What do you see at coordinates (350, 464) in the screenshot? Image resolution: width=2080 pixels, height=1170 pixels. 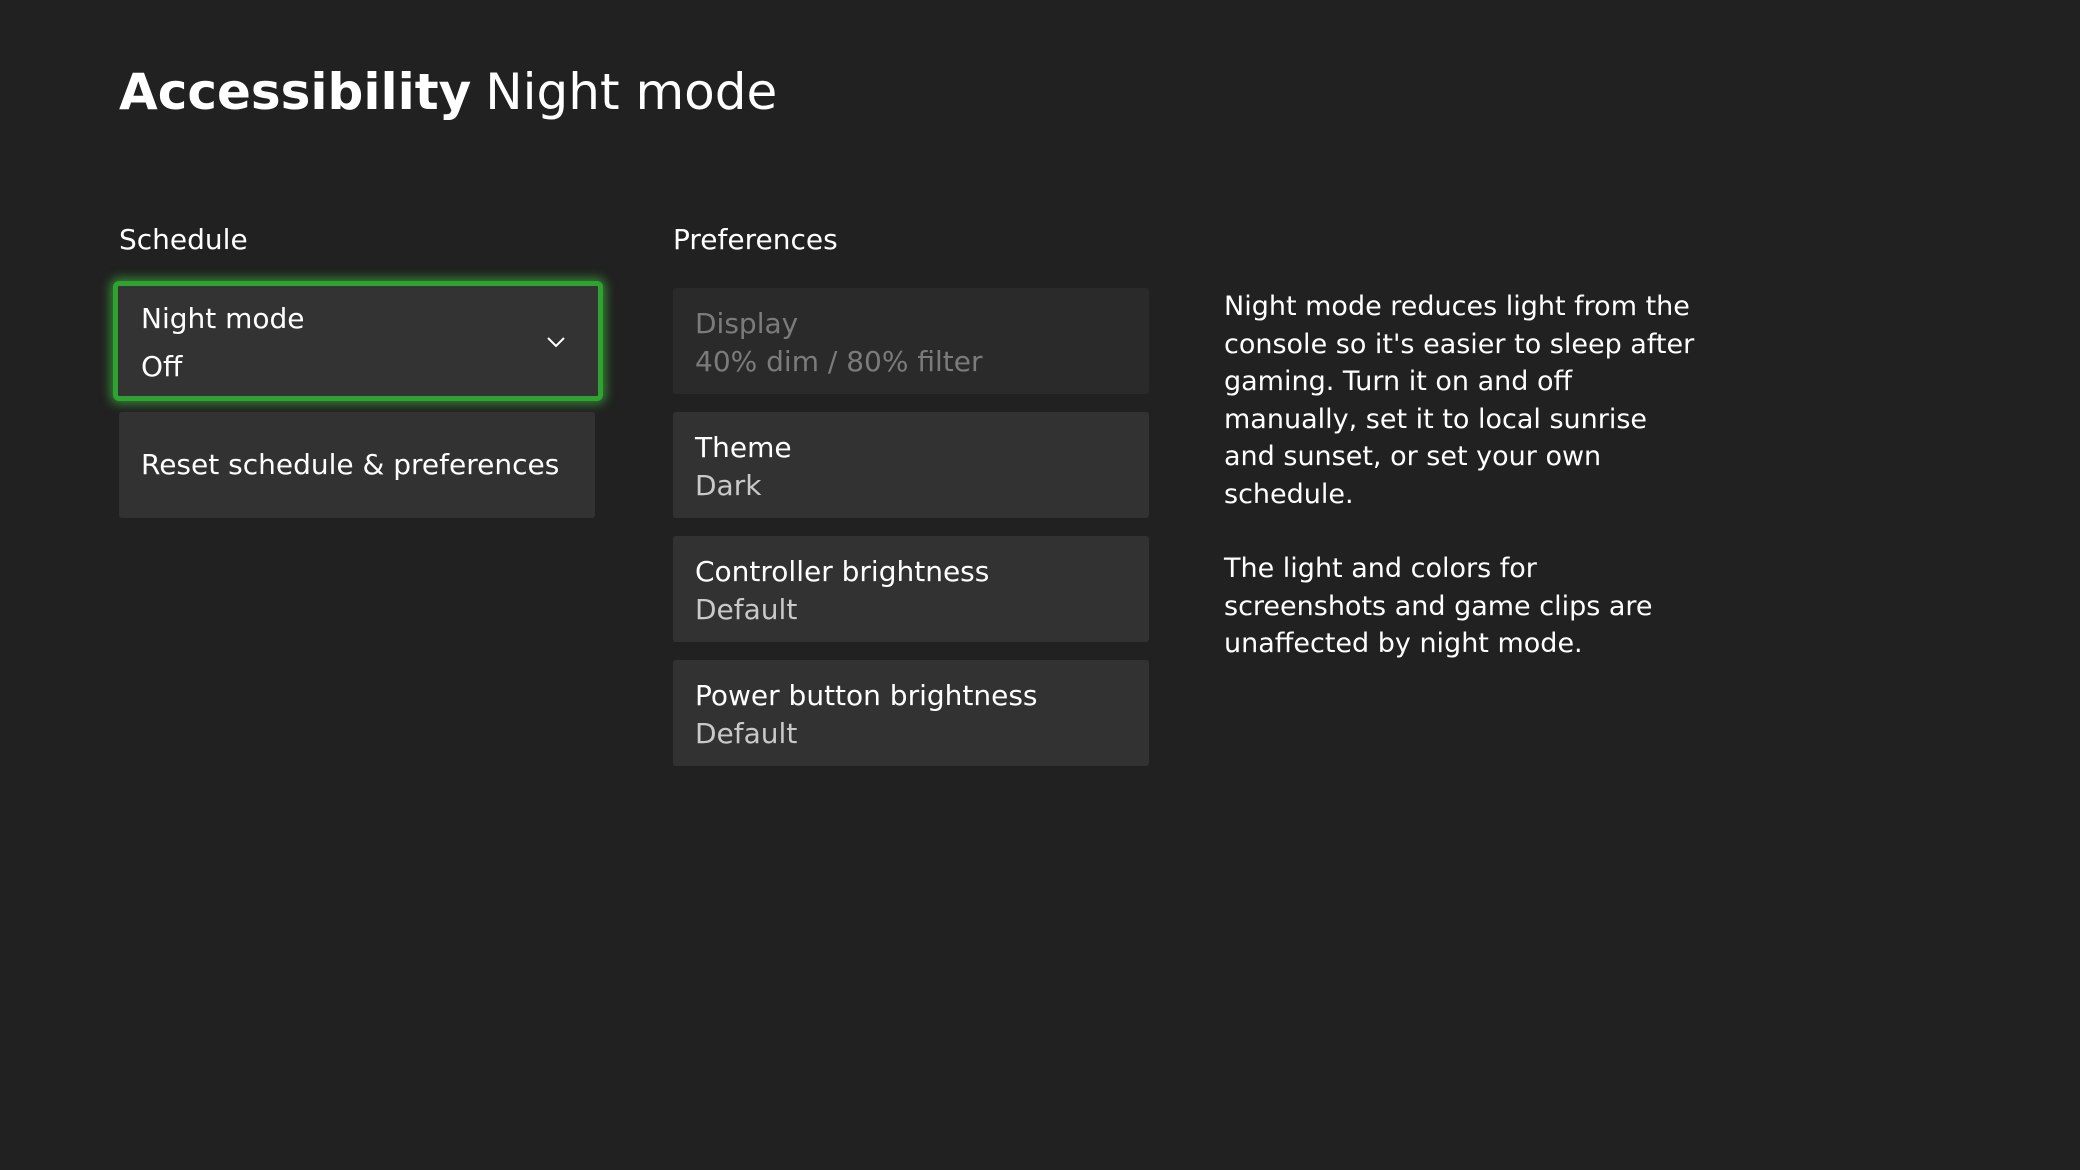 I see `reset-schedule-label: Reset schedule & preferences` at bounding box center [350, 464].